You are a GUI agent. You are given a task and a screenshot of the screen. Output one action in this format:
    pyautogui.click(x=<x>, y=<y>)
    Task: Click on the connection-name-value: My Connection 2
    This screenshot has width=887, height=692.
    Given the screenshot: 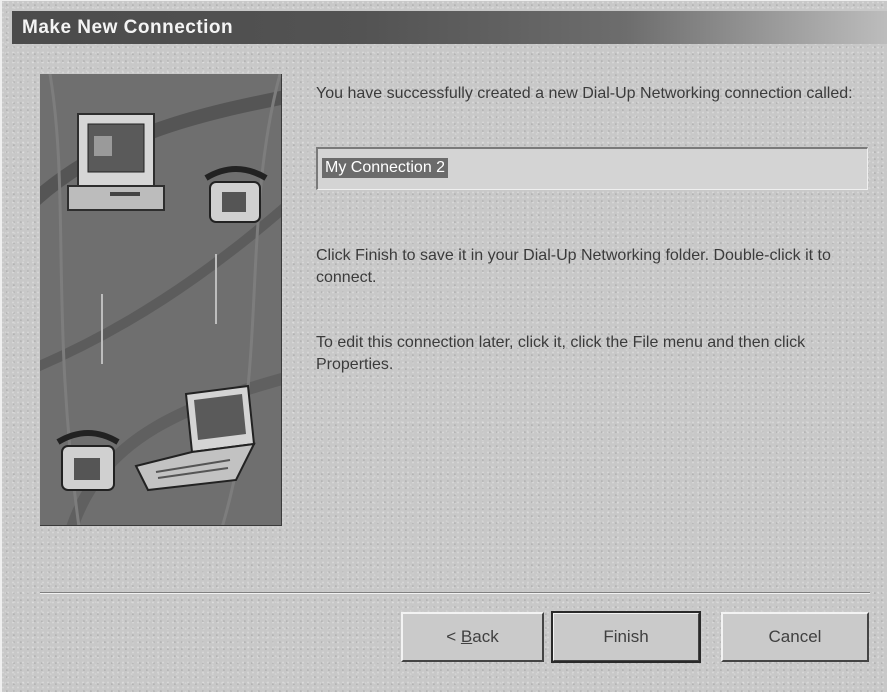 What is the action you would take?
    pyautogui.click(x=385, y=168)
    